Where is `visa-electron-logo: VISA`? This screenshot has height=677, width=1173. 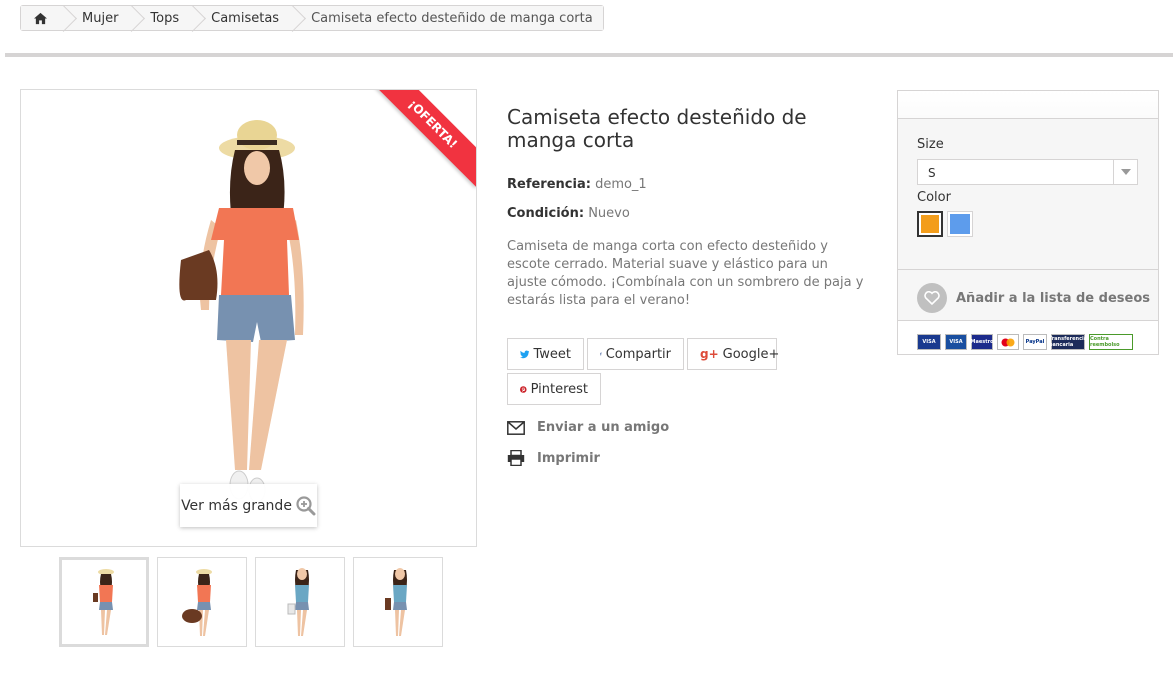 visa-electron-logo: VISA is located at coordinates (956, 342).